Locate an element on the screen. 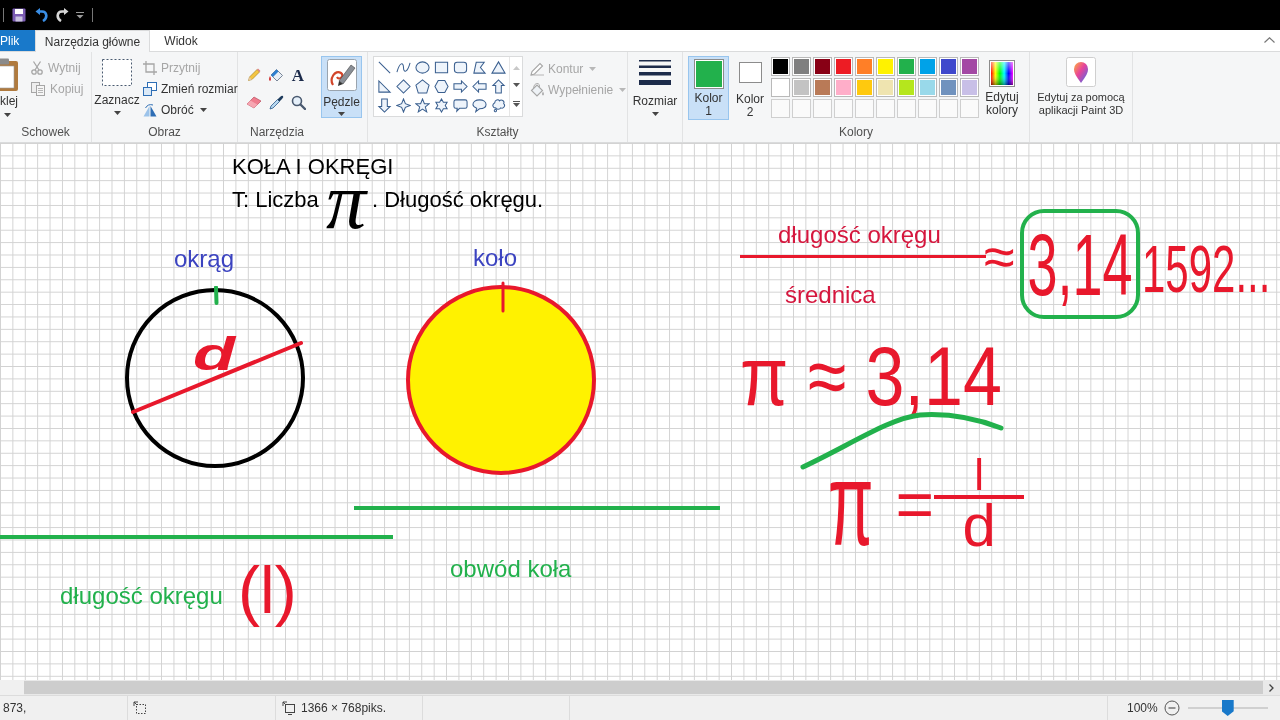 This screenshot has height=720, width=1280. down-arrow-icon is located at coordinates (384, 105).